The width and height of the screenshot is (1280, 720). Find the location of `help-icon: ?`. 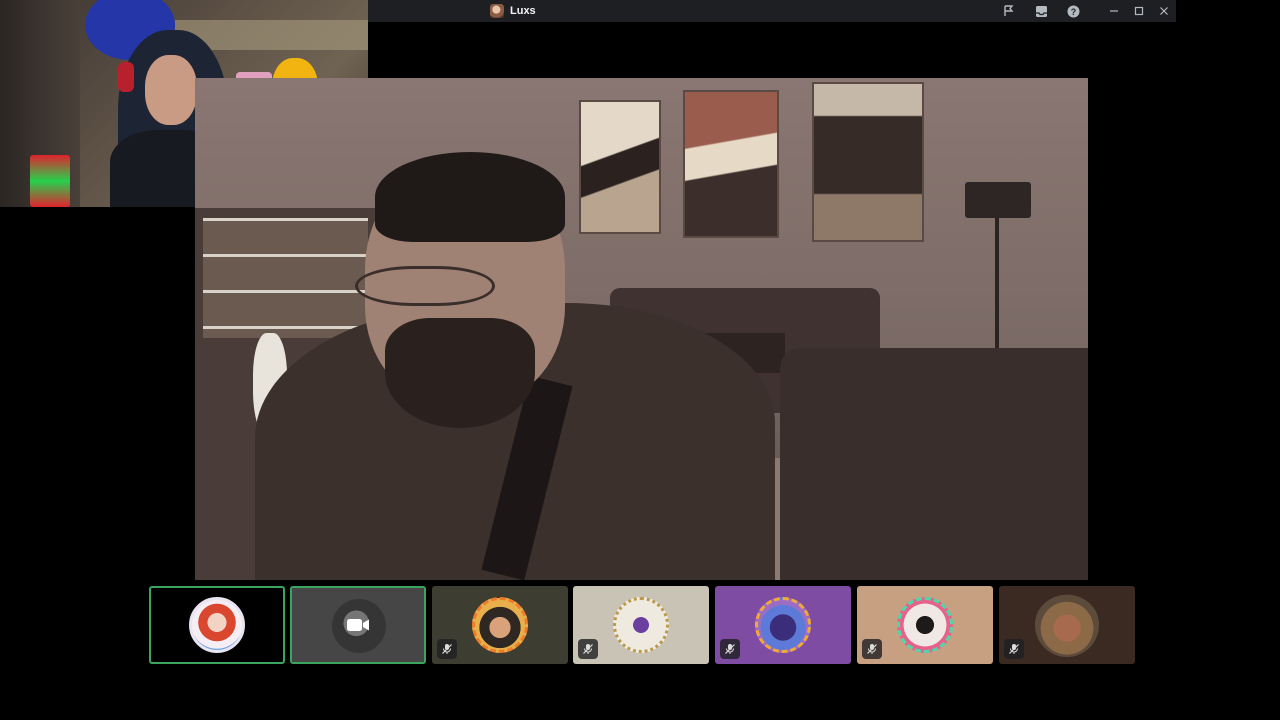

help-icon: ? is located at coordinates (1073, 11).